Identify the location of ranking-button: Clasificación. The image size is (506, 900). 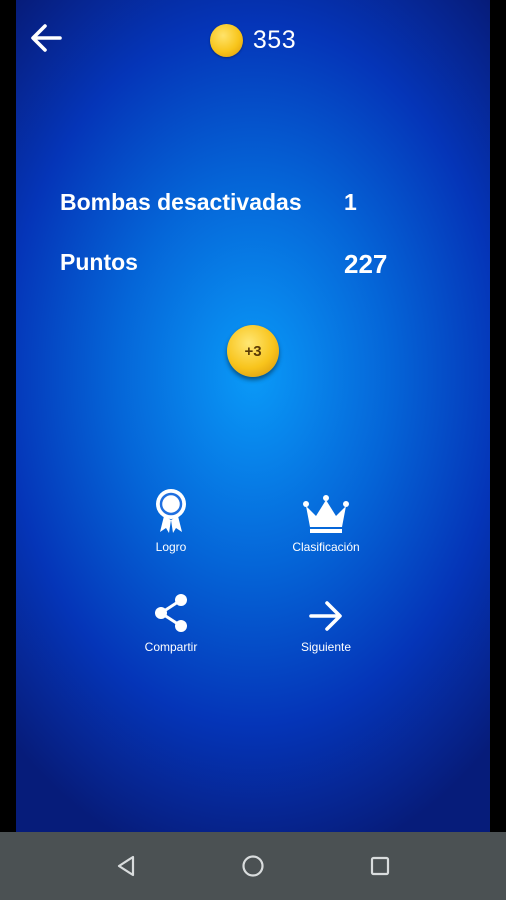
(326, 519).